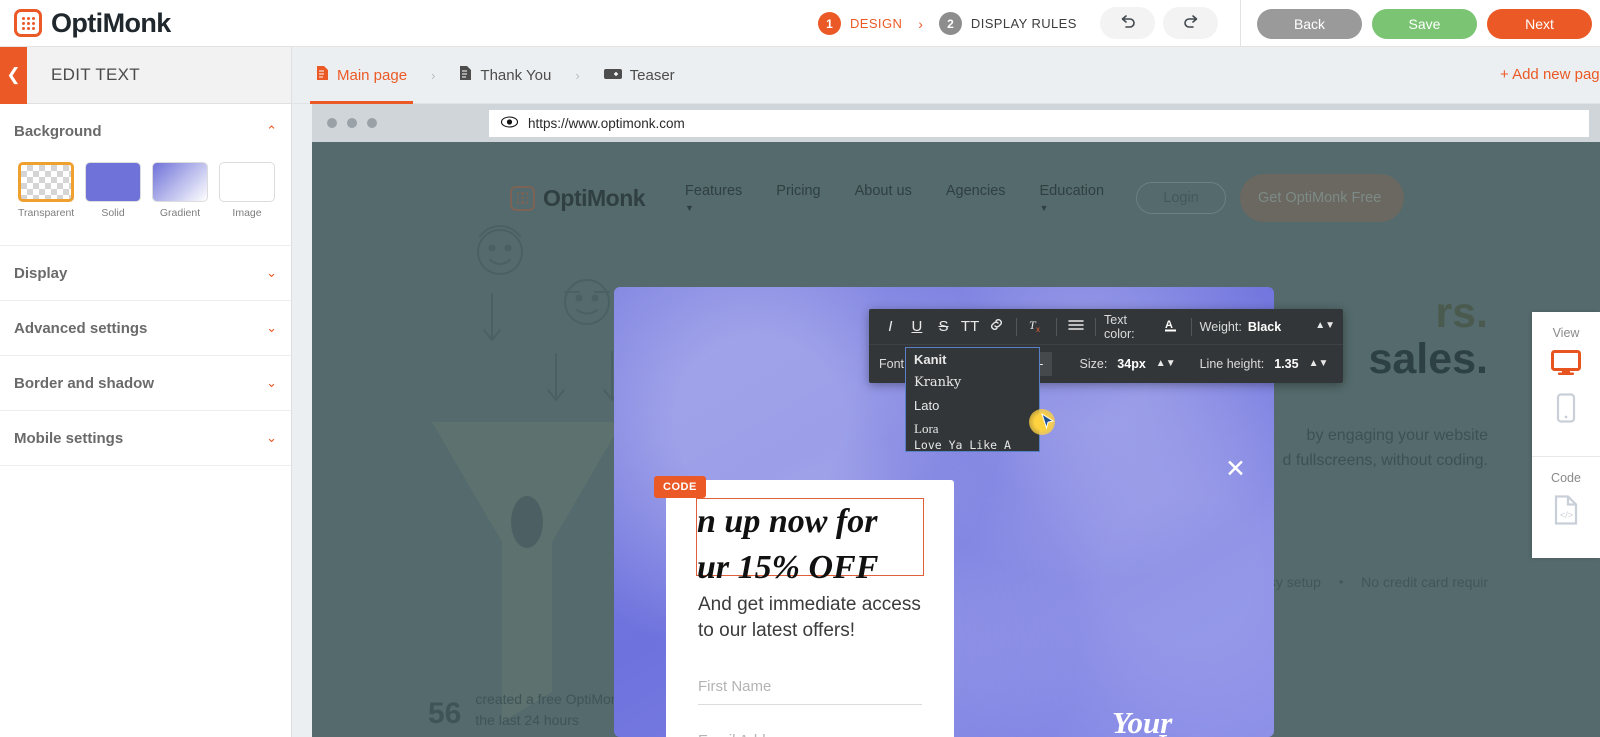  What do you see at coordinates (810, 691) in the screenshot?
I see `first-name-input: First Name` at bounding box center [810, 691].